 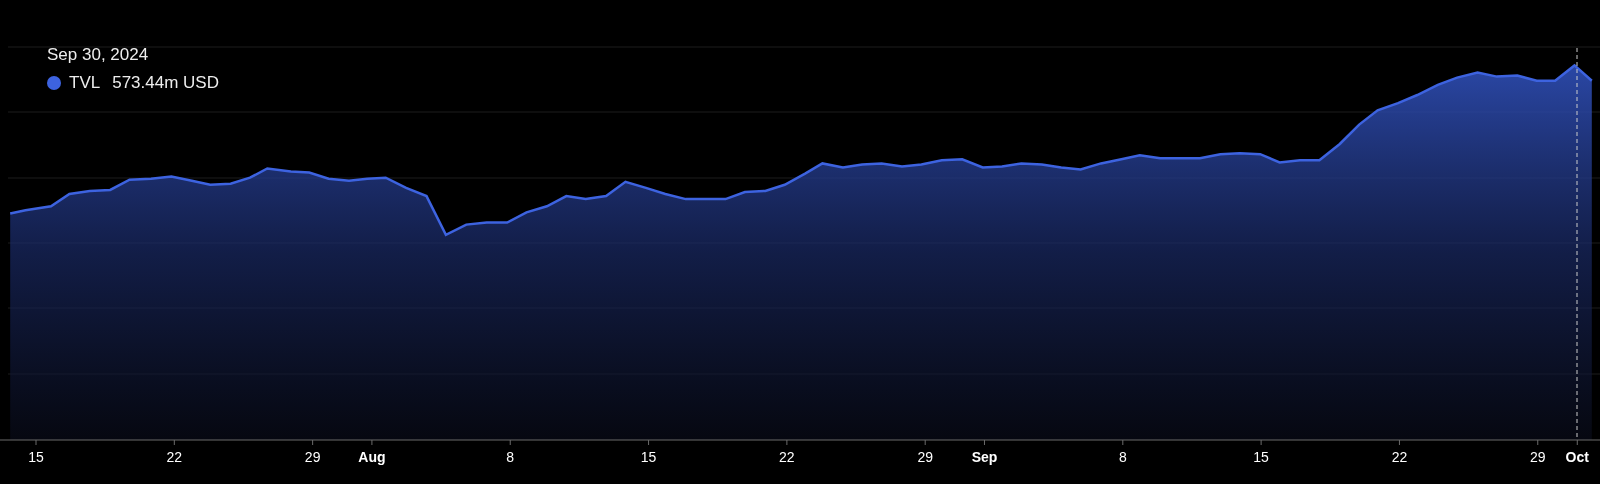 I want to click on tooltip-date: Sep 30, 2024, so click(x=98, y=55).